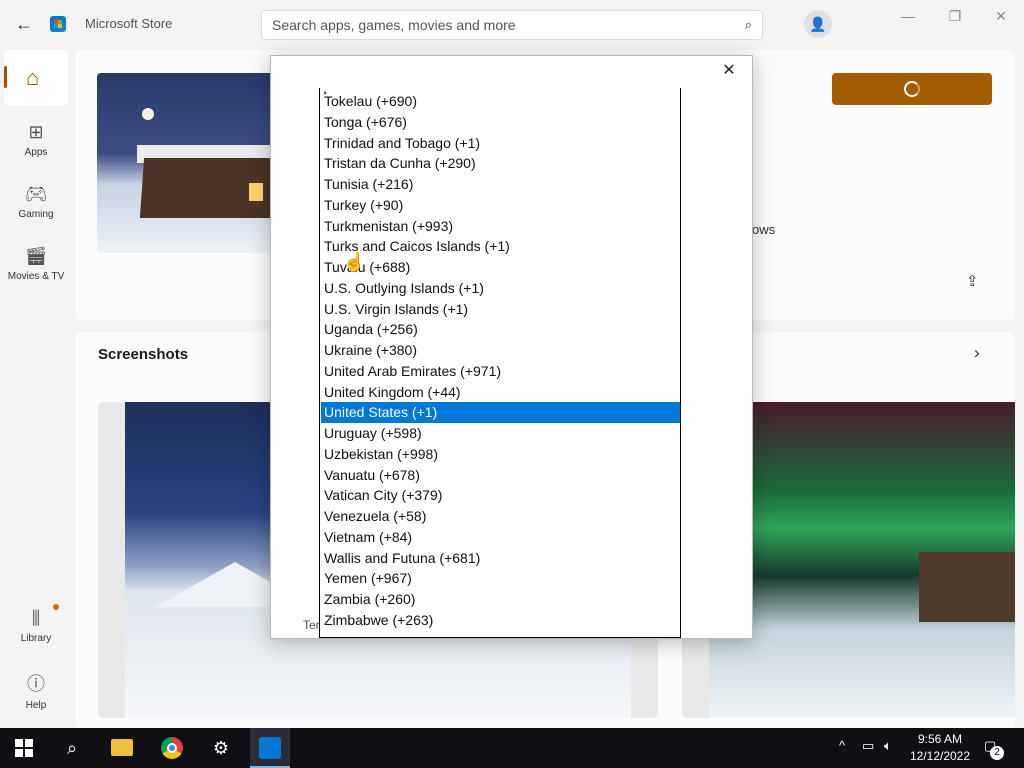 The height and width of the screenshot is (768, 1024). I want to click on nav-label-movies: Movies & TV, so click(36, 276).